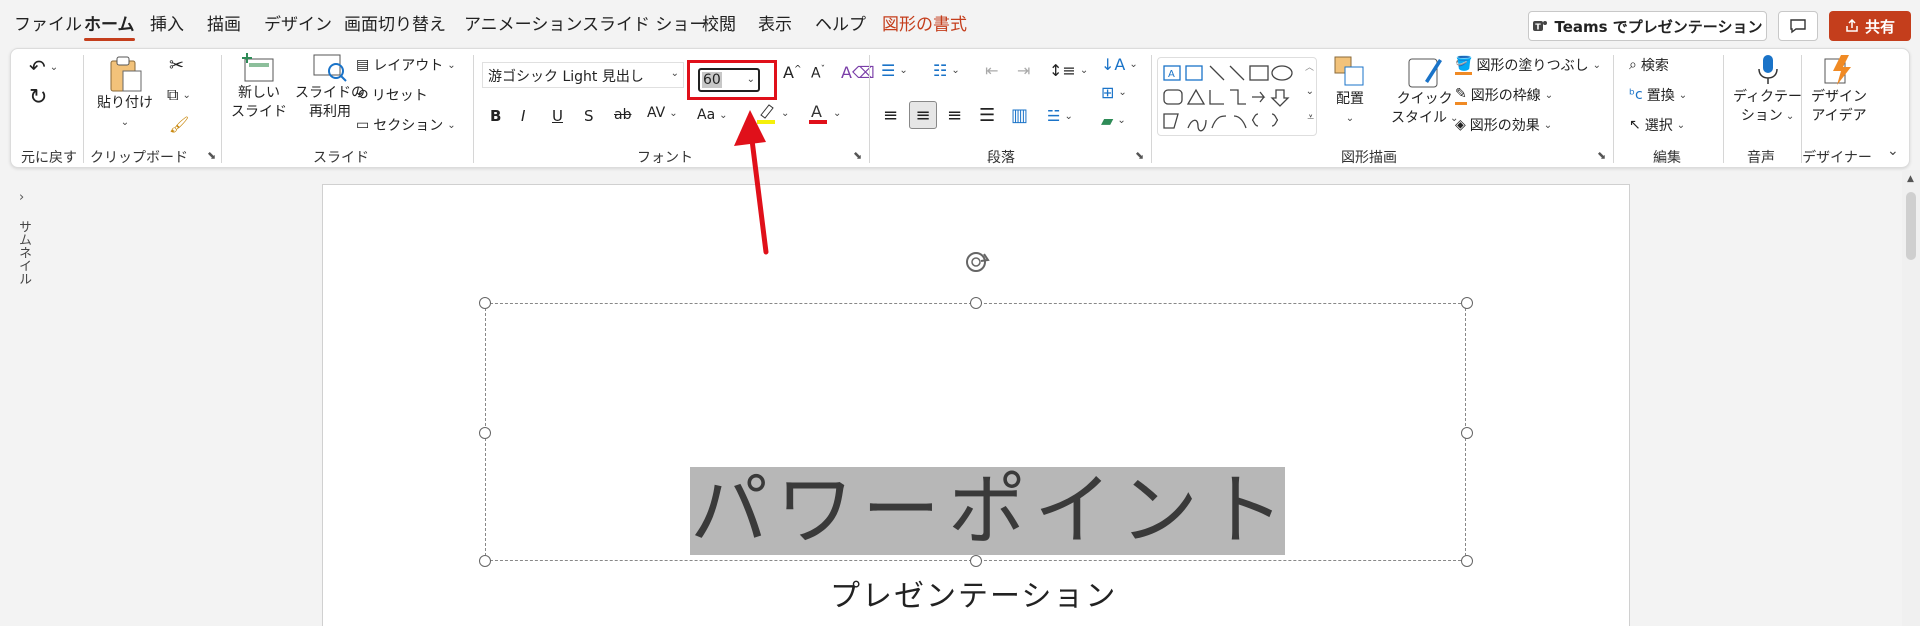 The image size is (1920, 626). What do you see at coordinates (406, 65) in the screenshot?
I see `layout-button: ▤ レイアウト ⌄` at bounding box center [406, 65].